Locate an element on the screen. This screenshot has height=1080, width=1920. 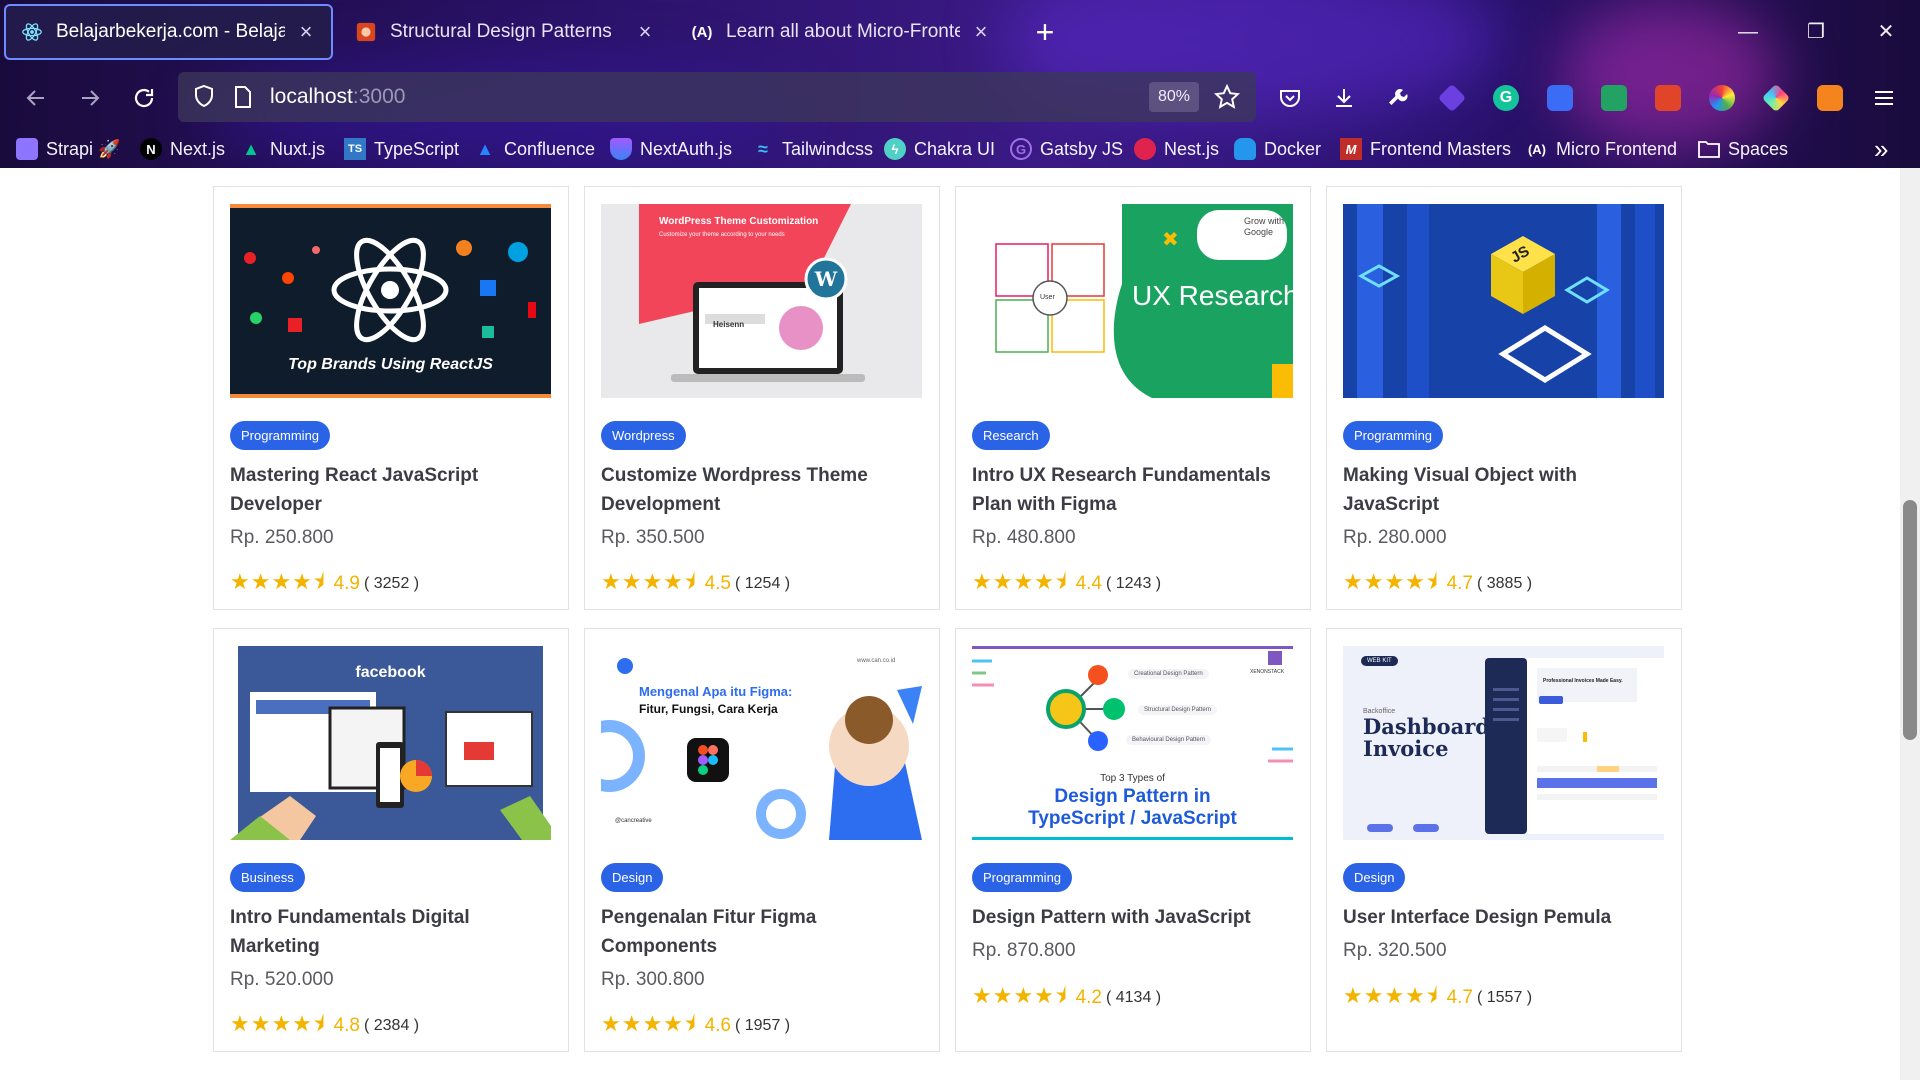
bookmark-nextjs: N Next.js is located at coordinates (182, 149).